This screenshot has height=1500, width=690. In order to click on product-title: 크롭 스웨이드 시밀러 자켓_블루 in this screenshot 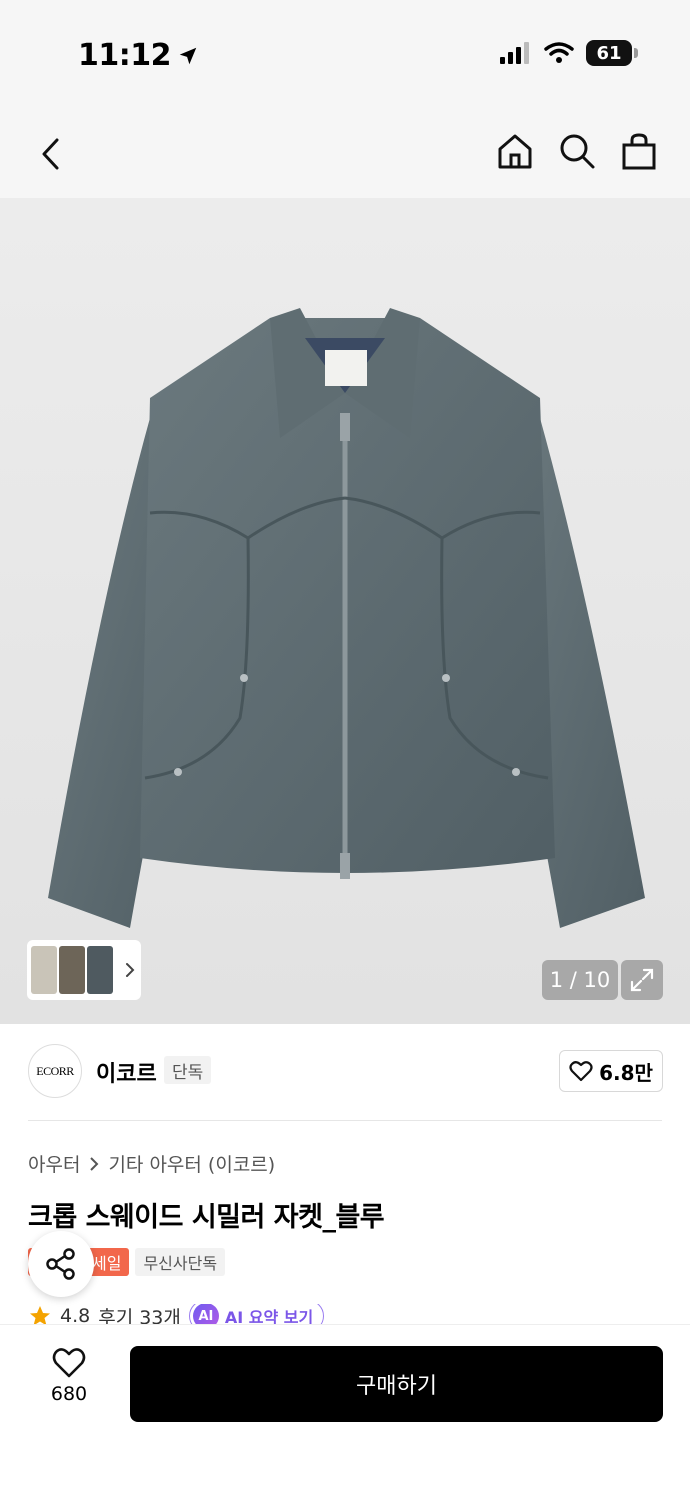, I will do `click(206, 1217)`.